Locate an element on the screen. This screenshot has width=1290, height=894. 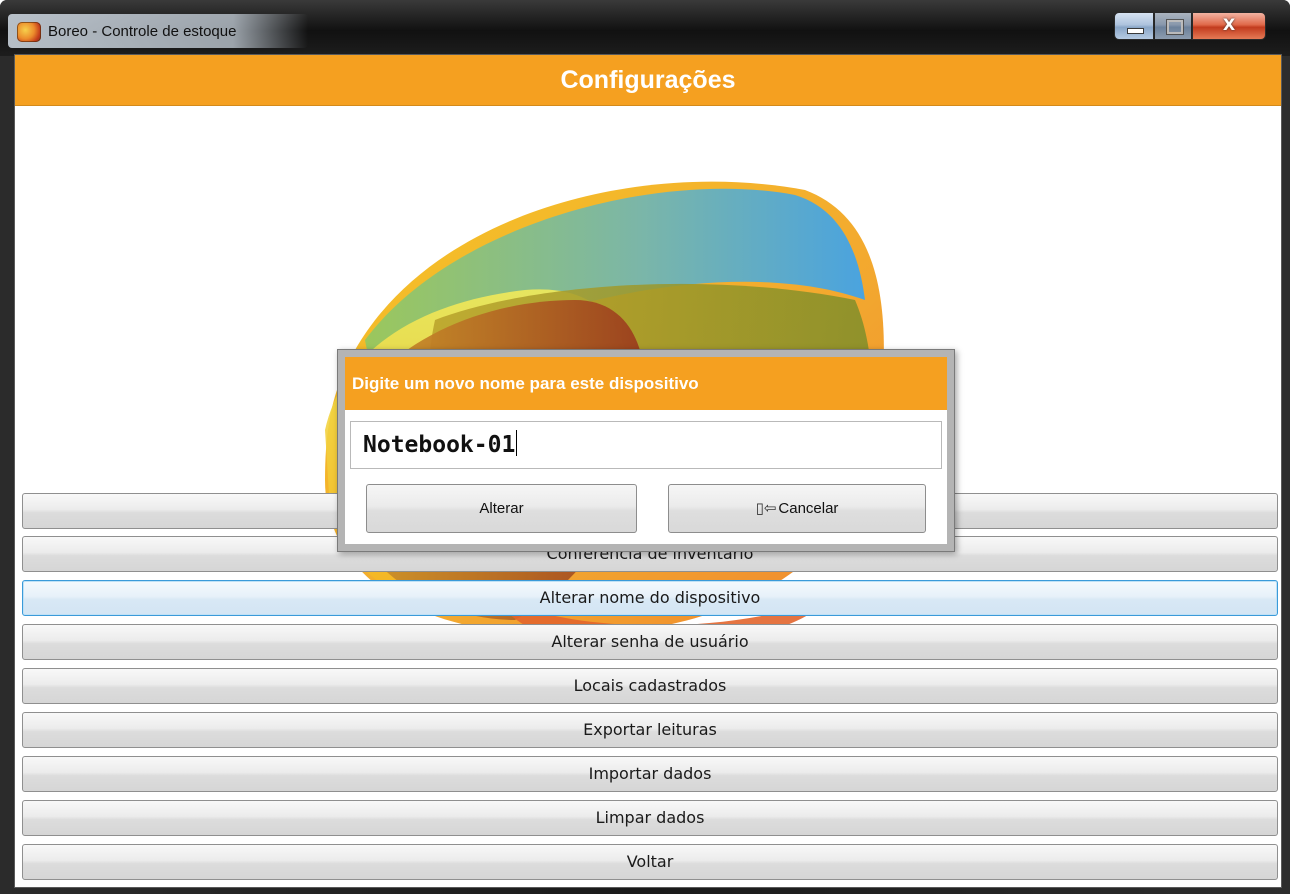
locais-cadastrados-button: Locais cadastrados is located at coordinates (650, 686).